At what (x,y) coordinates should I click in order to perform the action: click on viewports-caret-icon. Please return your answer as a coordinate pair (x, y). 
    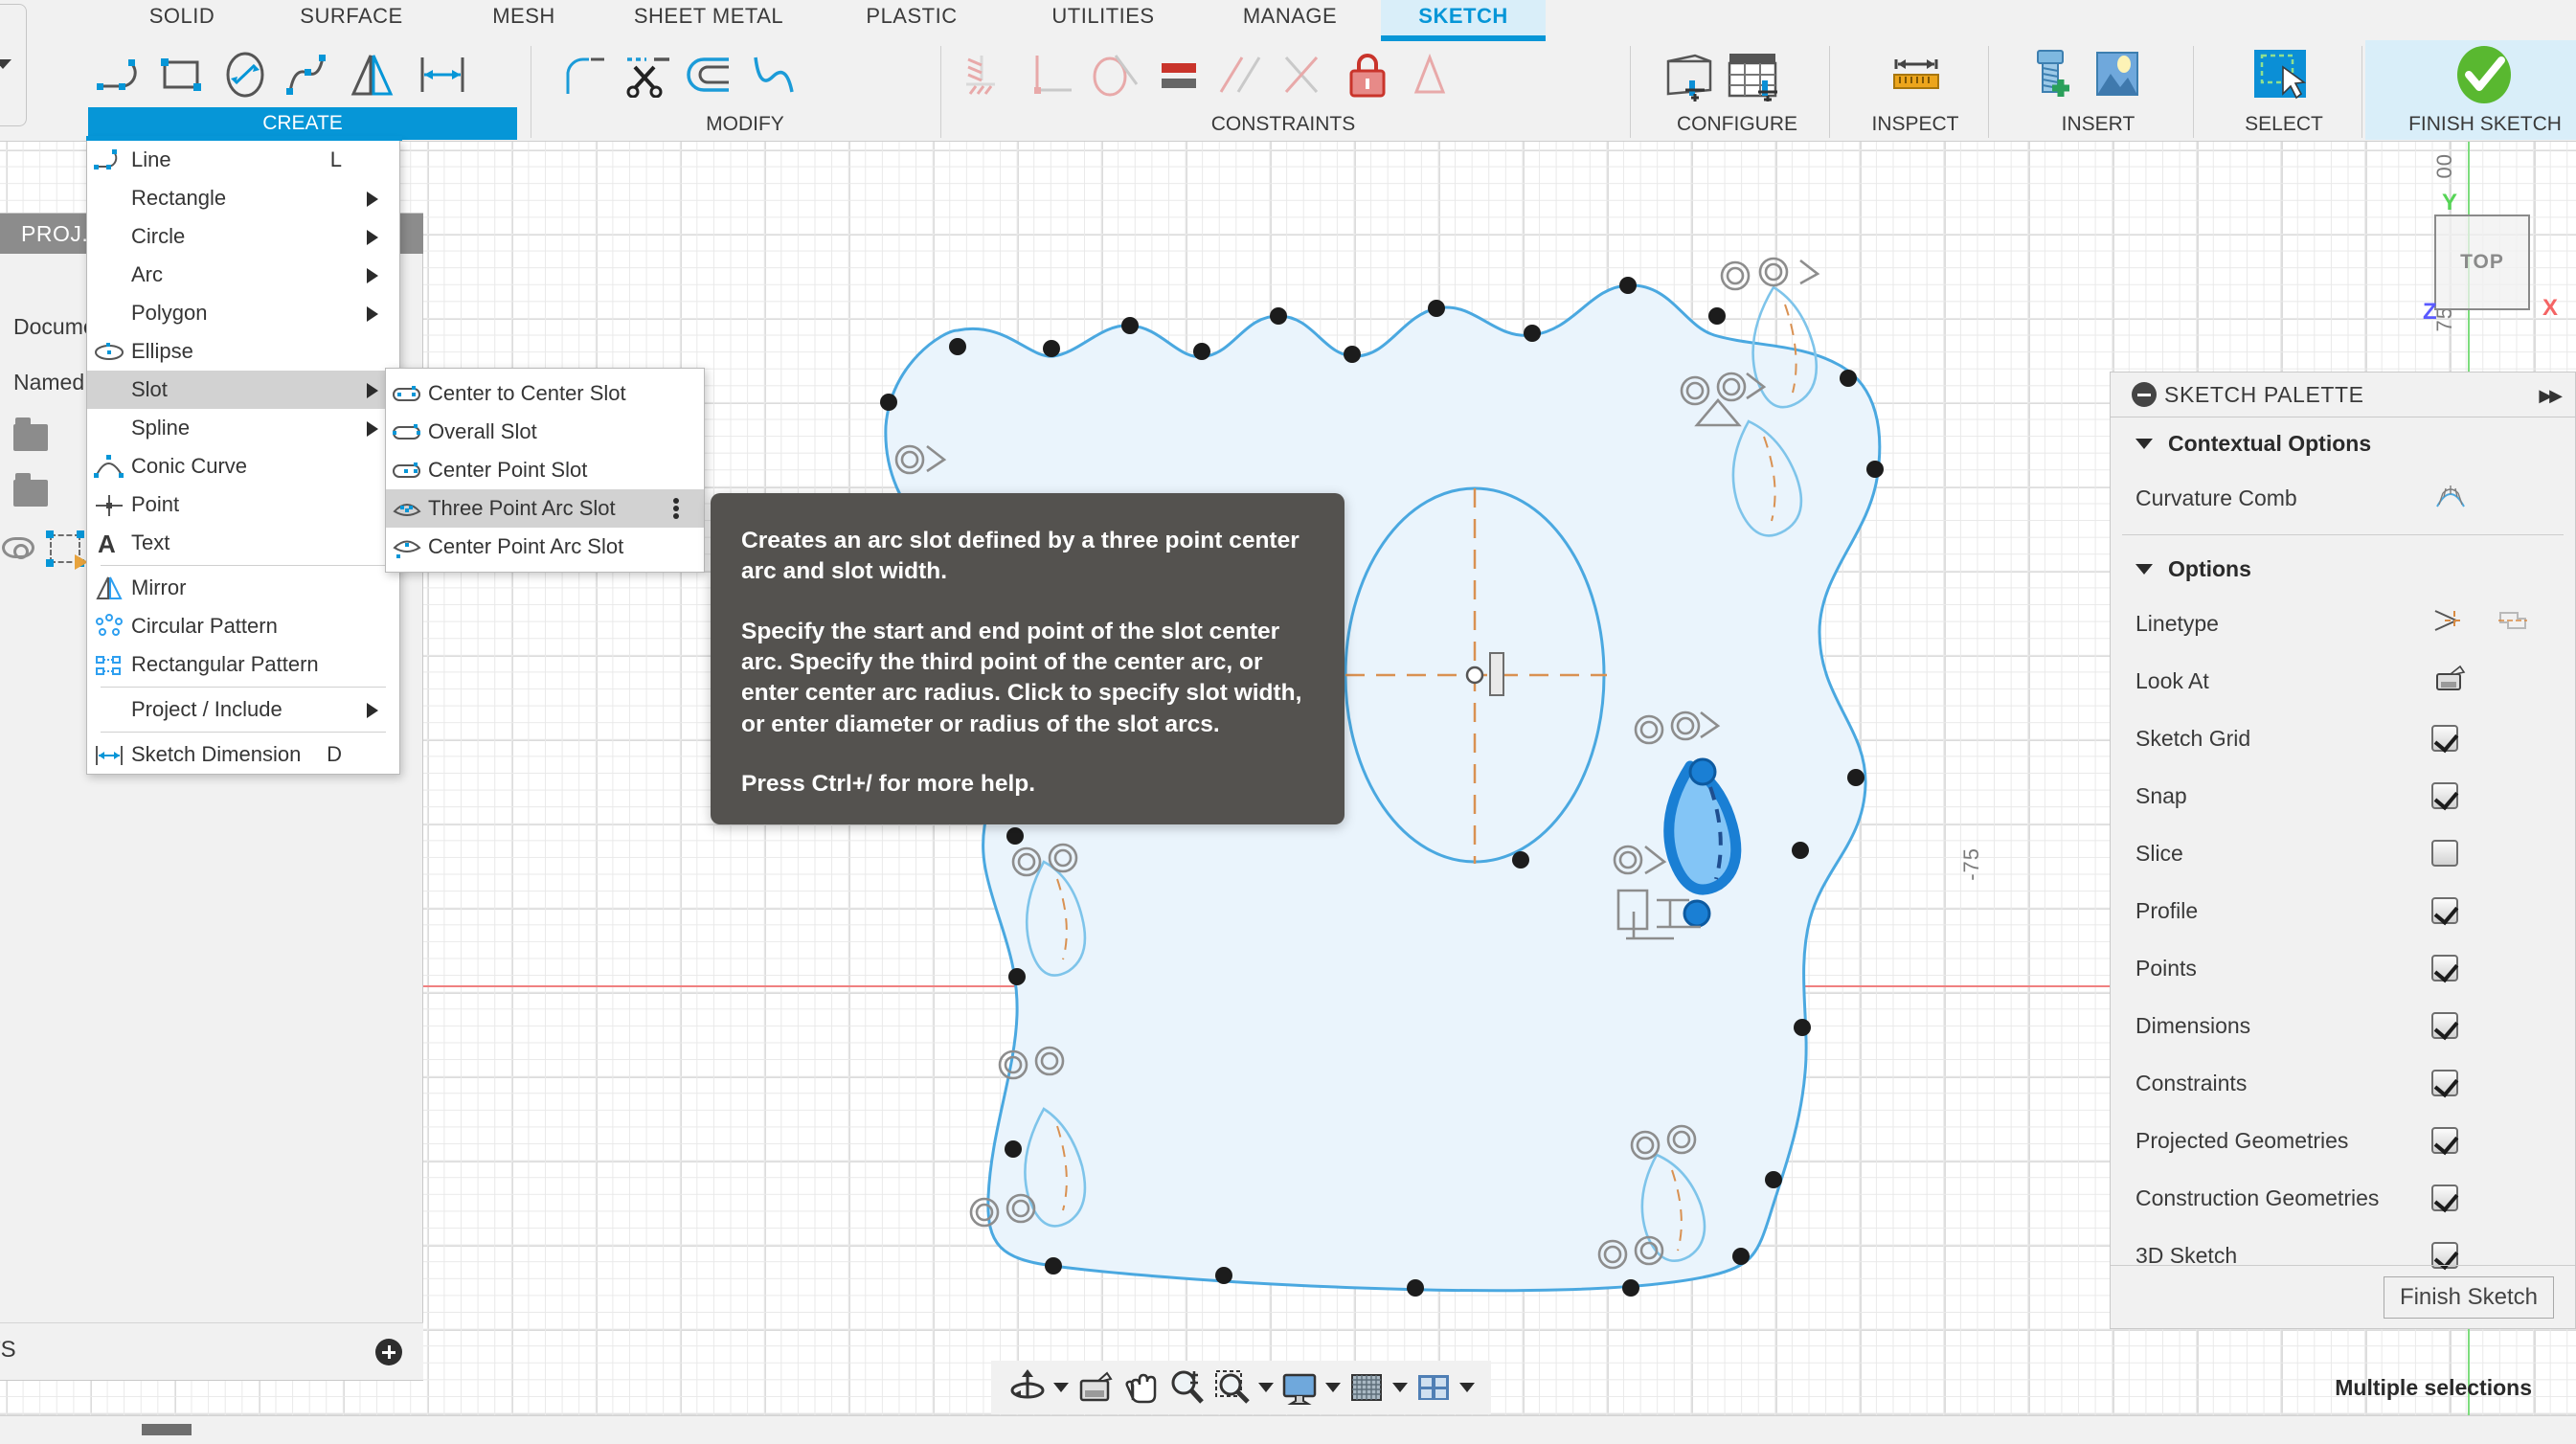
    Looking at the image, I should click on (1467, 1388).